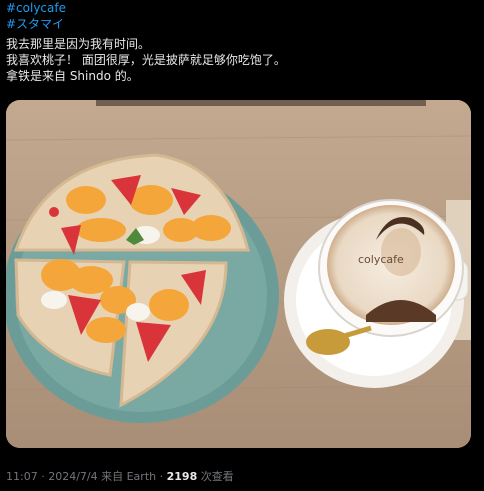 The width and height of the screenshot is (484, 491). I want to click on tweet-metadata: 11:07 · 2024/7/4 来自 Earth · 2198 次查看, so click(120, 476).